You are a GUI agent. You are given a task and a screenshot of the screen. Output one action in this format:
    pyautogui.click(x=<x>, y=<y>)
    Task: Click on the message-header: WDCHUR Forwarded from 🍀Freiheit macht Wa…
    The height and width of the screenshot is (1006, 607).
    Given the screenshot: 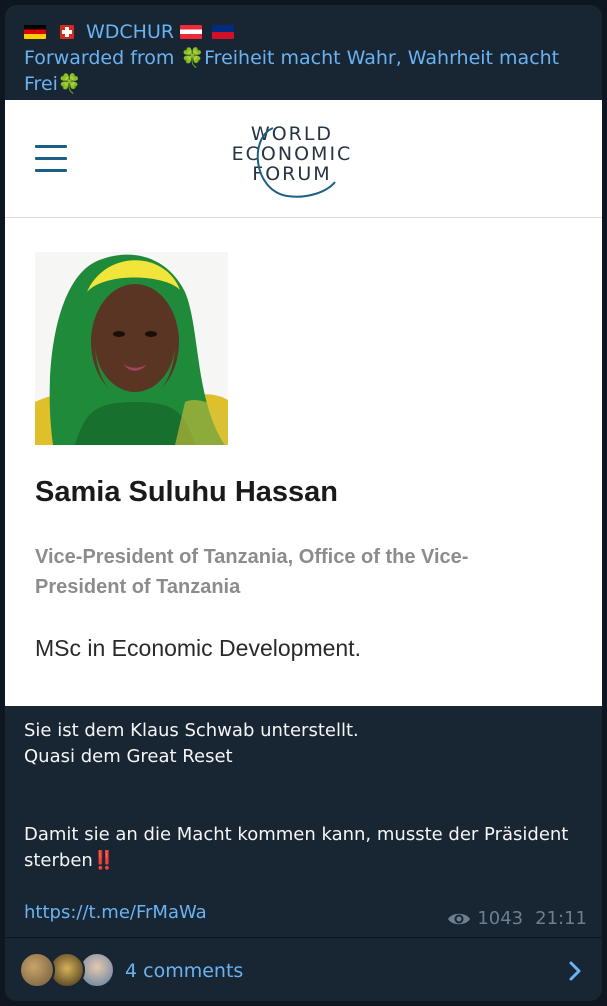 What is the action you would take?
    pyautogui.click(x=304, y=58)
    